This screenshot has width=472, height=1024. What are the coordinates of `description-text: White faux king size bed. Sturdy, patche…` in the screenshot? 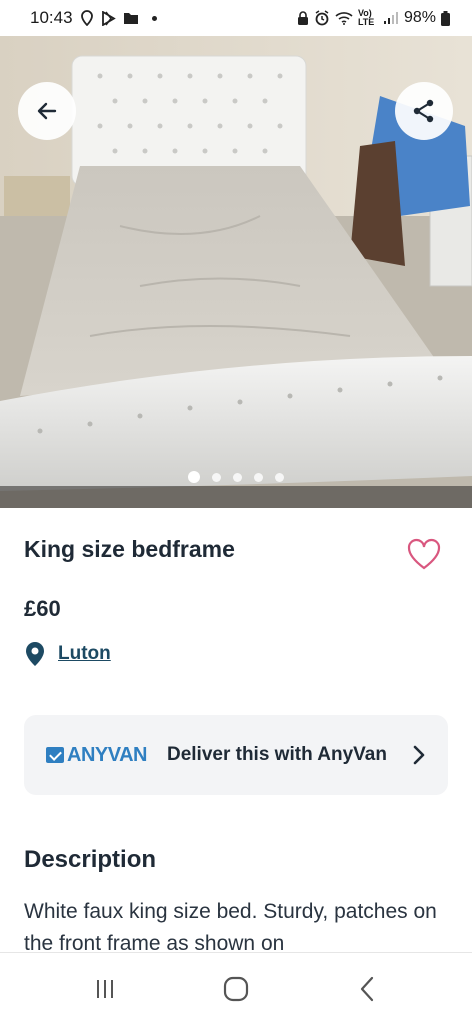 It's located at (230, 926).